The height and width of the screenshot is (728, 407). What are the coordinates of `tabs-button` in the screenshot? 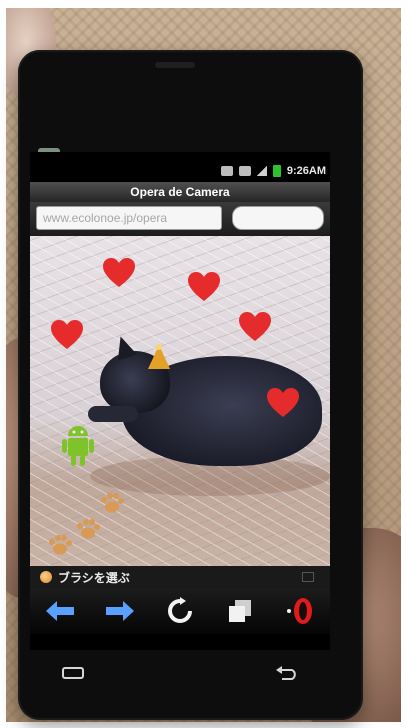 It's located at (240, 611).